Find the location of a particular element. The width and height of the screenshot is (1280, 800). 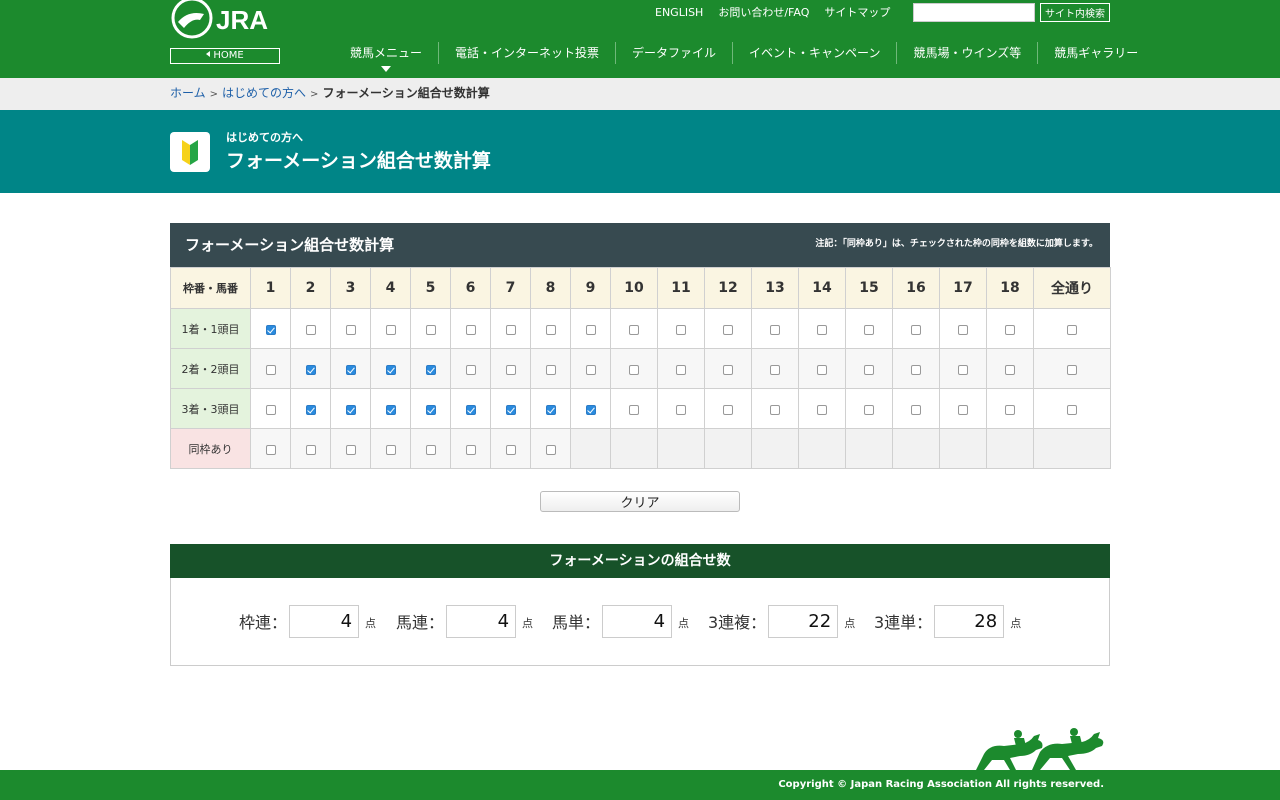

site-search-button: サイト内検索 is located at coordinates (1075, 12).